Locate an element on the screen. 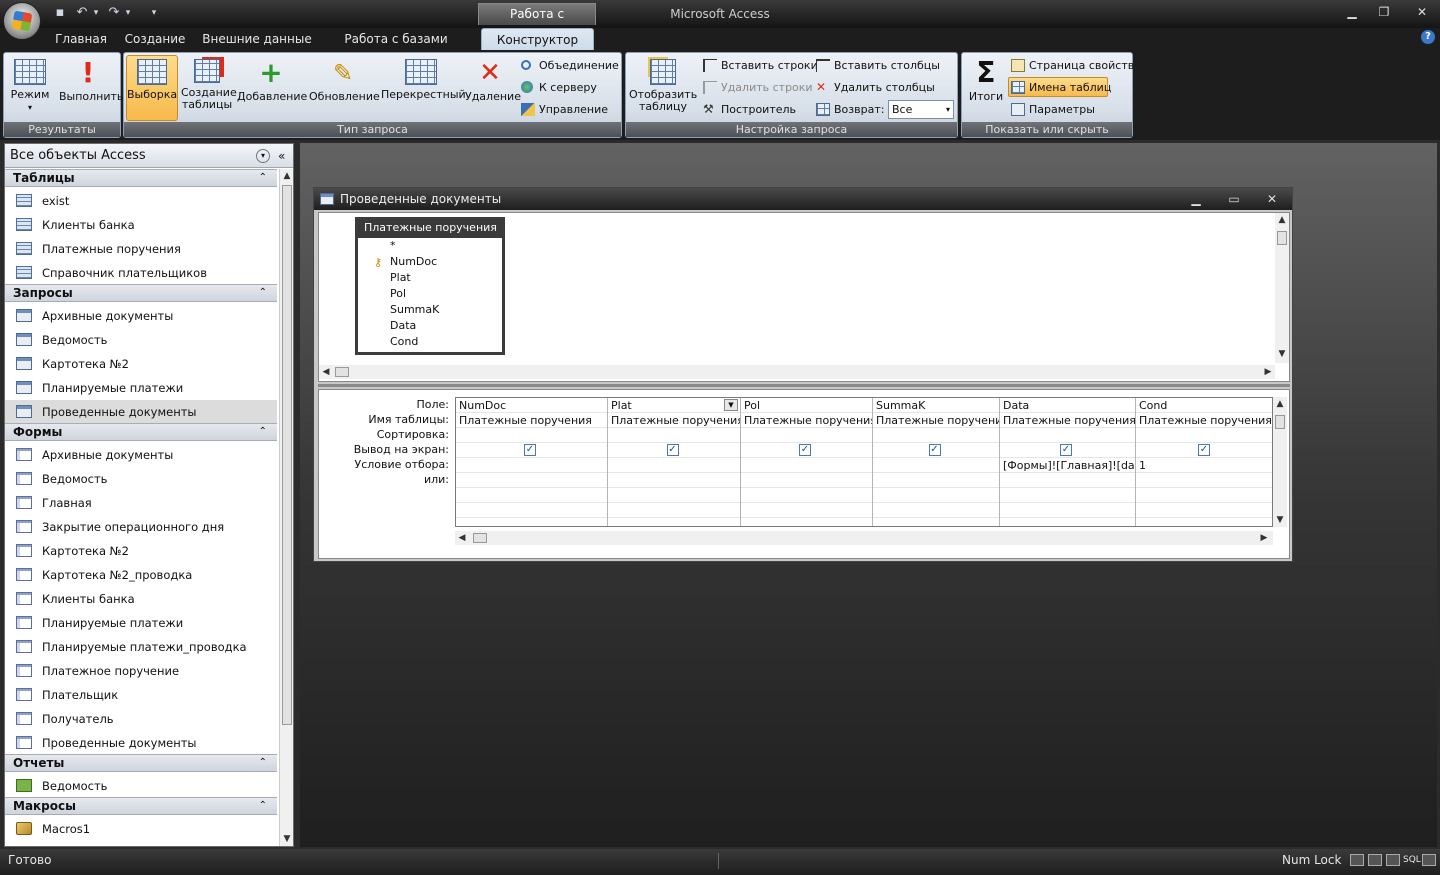 The height and width of the screenshot is (875, 1440). tab-home: Главная is located at coordinates (81, 39).